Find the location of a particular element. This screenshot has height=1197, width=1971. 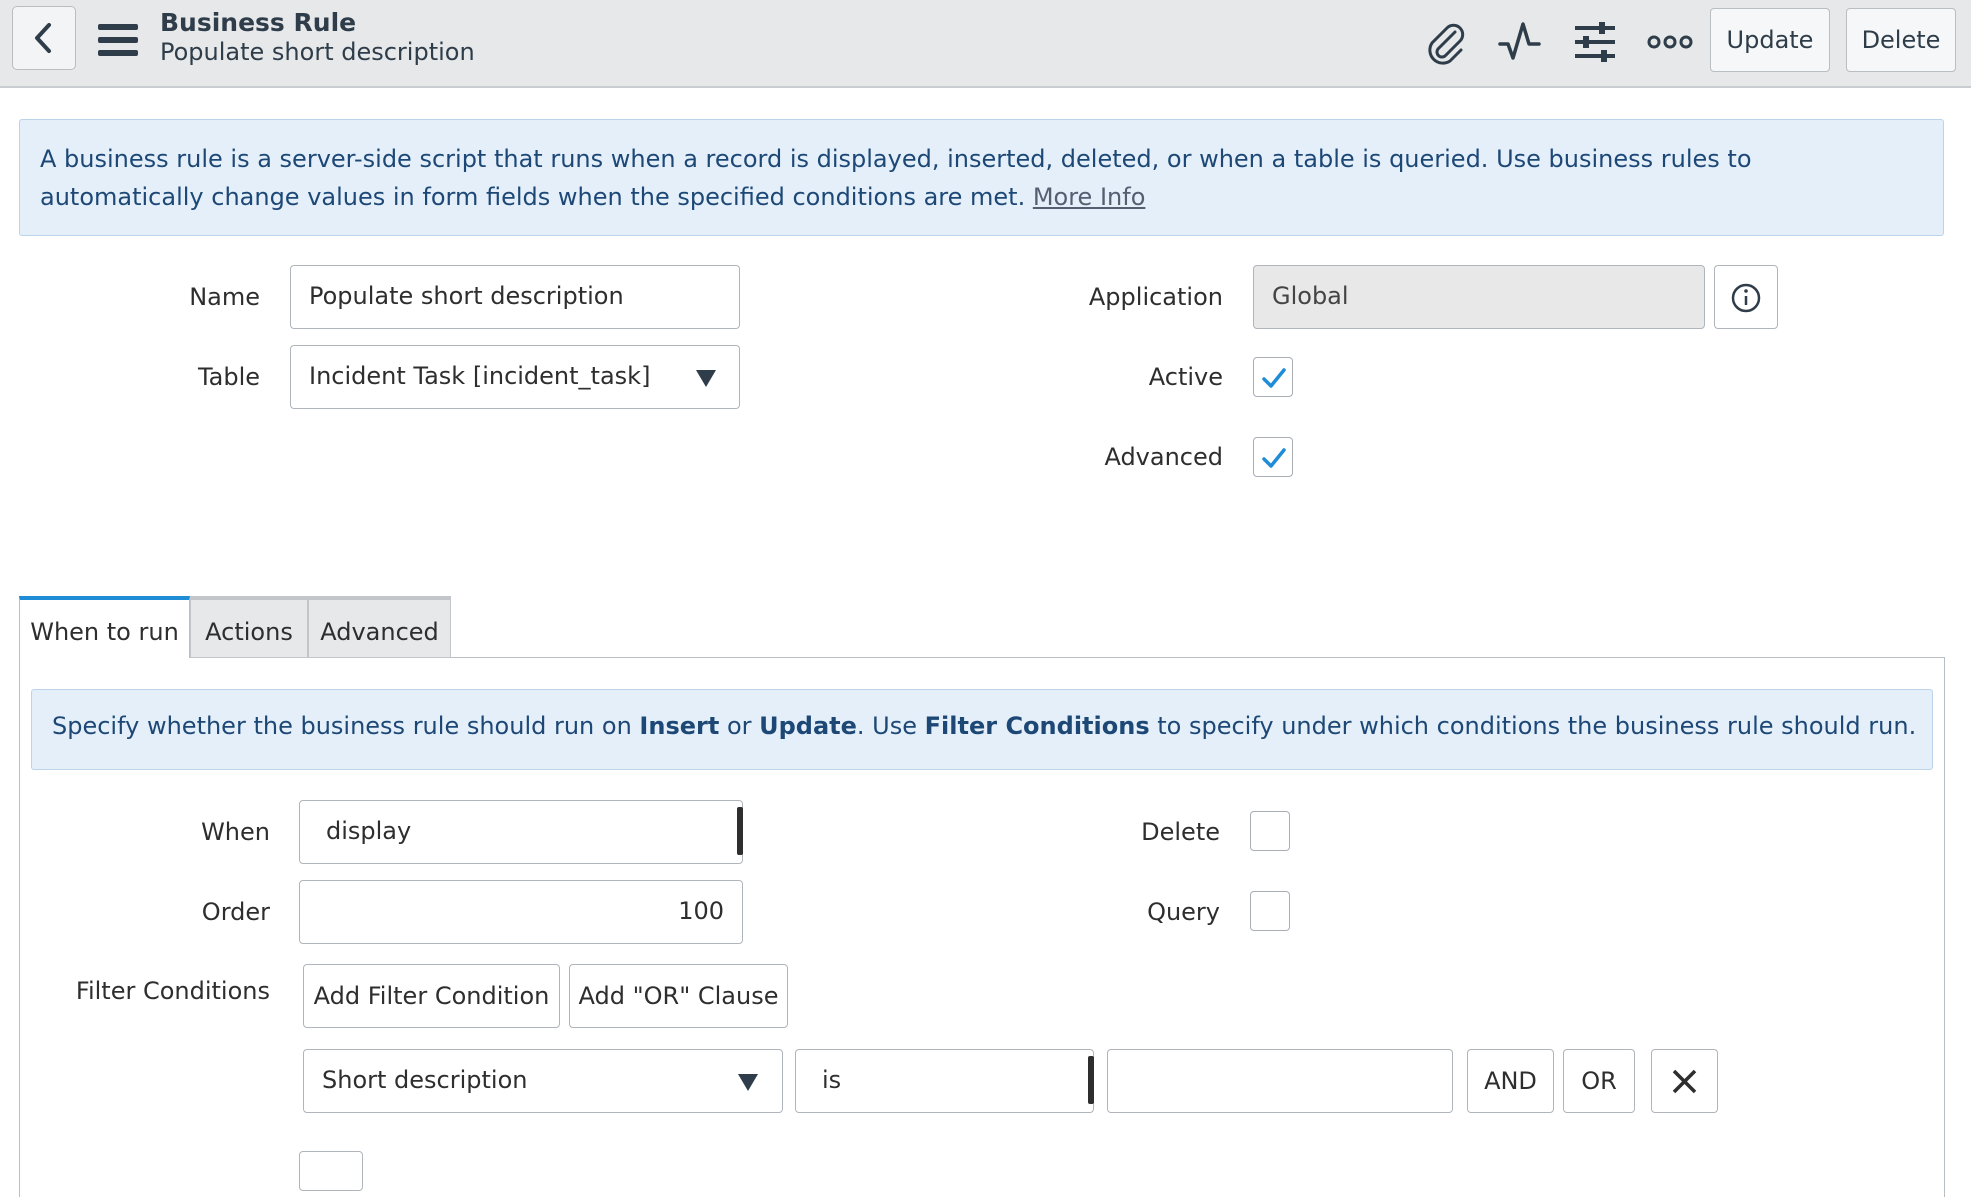

table-select: Incident Task [incident_task] is located at coordinates (515, 377).